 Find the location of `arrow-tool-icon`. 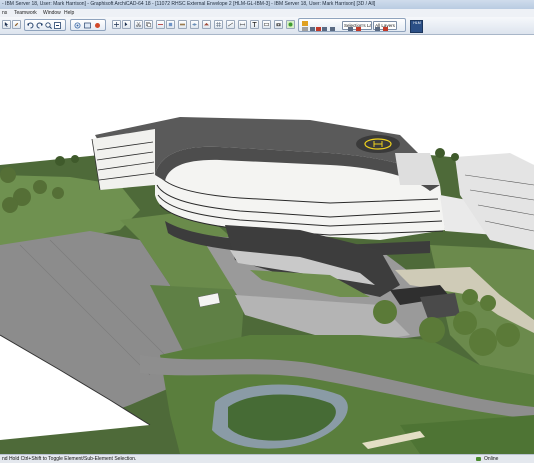

arrow-tool-icon is located at coordinates (6, 24).